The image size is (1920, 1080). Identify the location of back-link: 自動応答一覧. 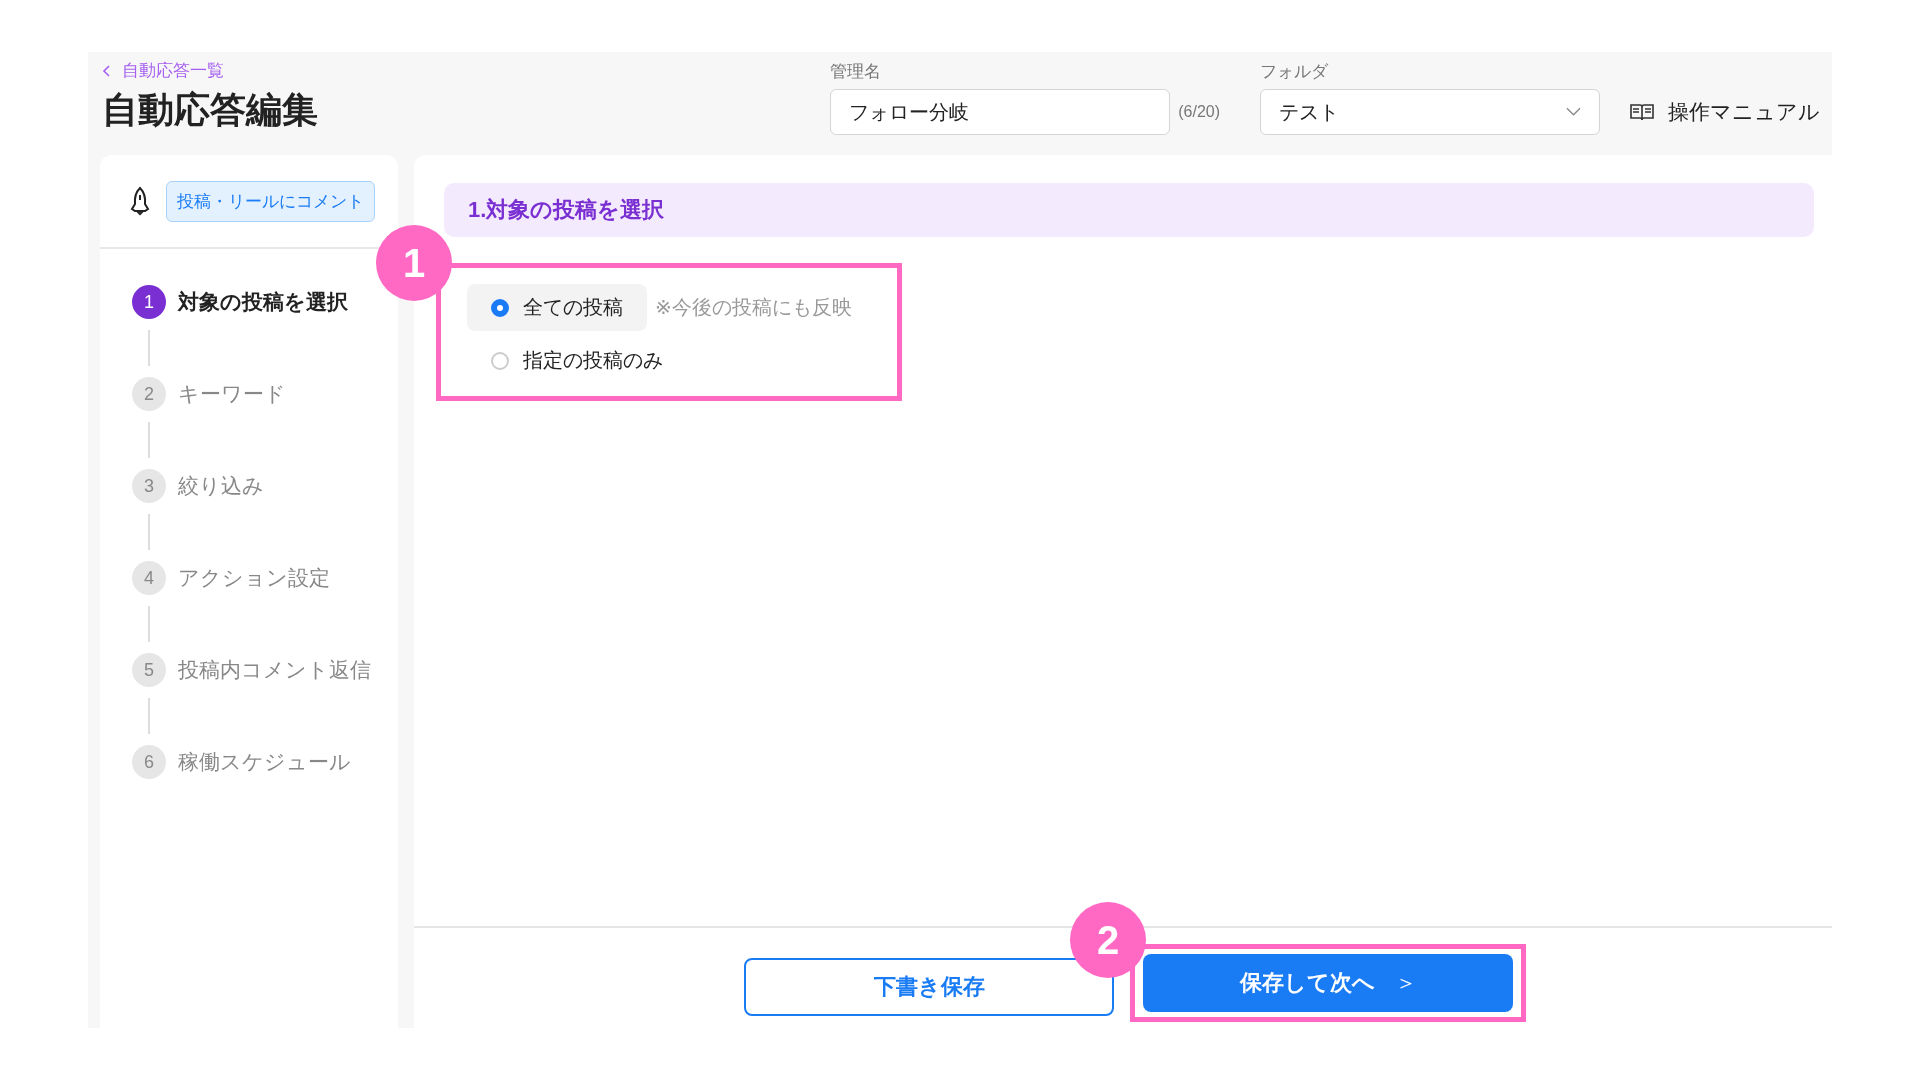
(210, 70).